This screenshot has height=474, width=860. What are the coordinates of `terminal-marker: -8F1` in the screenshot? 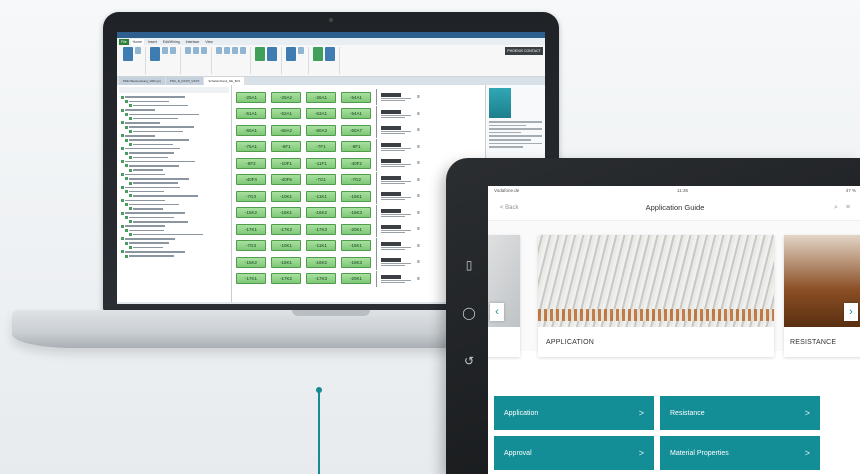 It's located at (356, 147).